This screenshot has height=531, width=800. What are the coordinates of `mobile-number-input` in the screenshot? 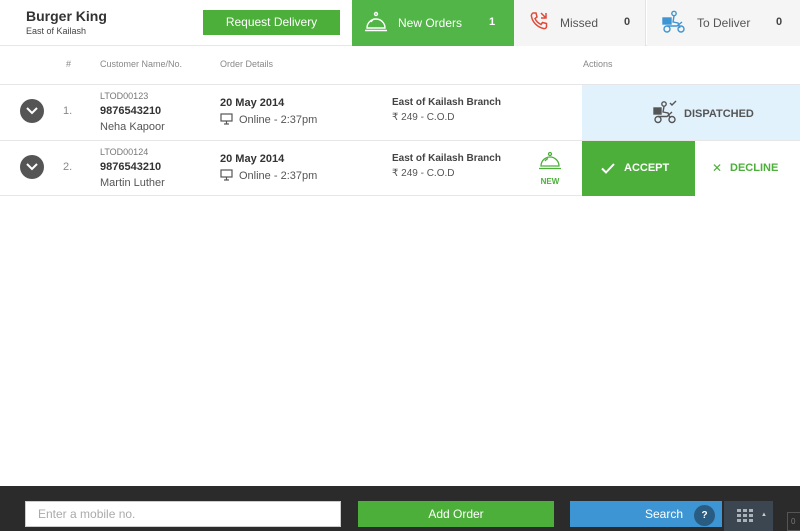 It's located at (183, 514).